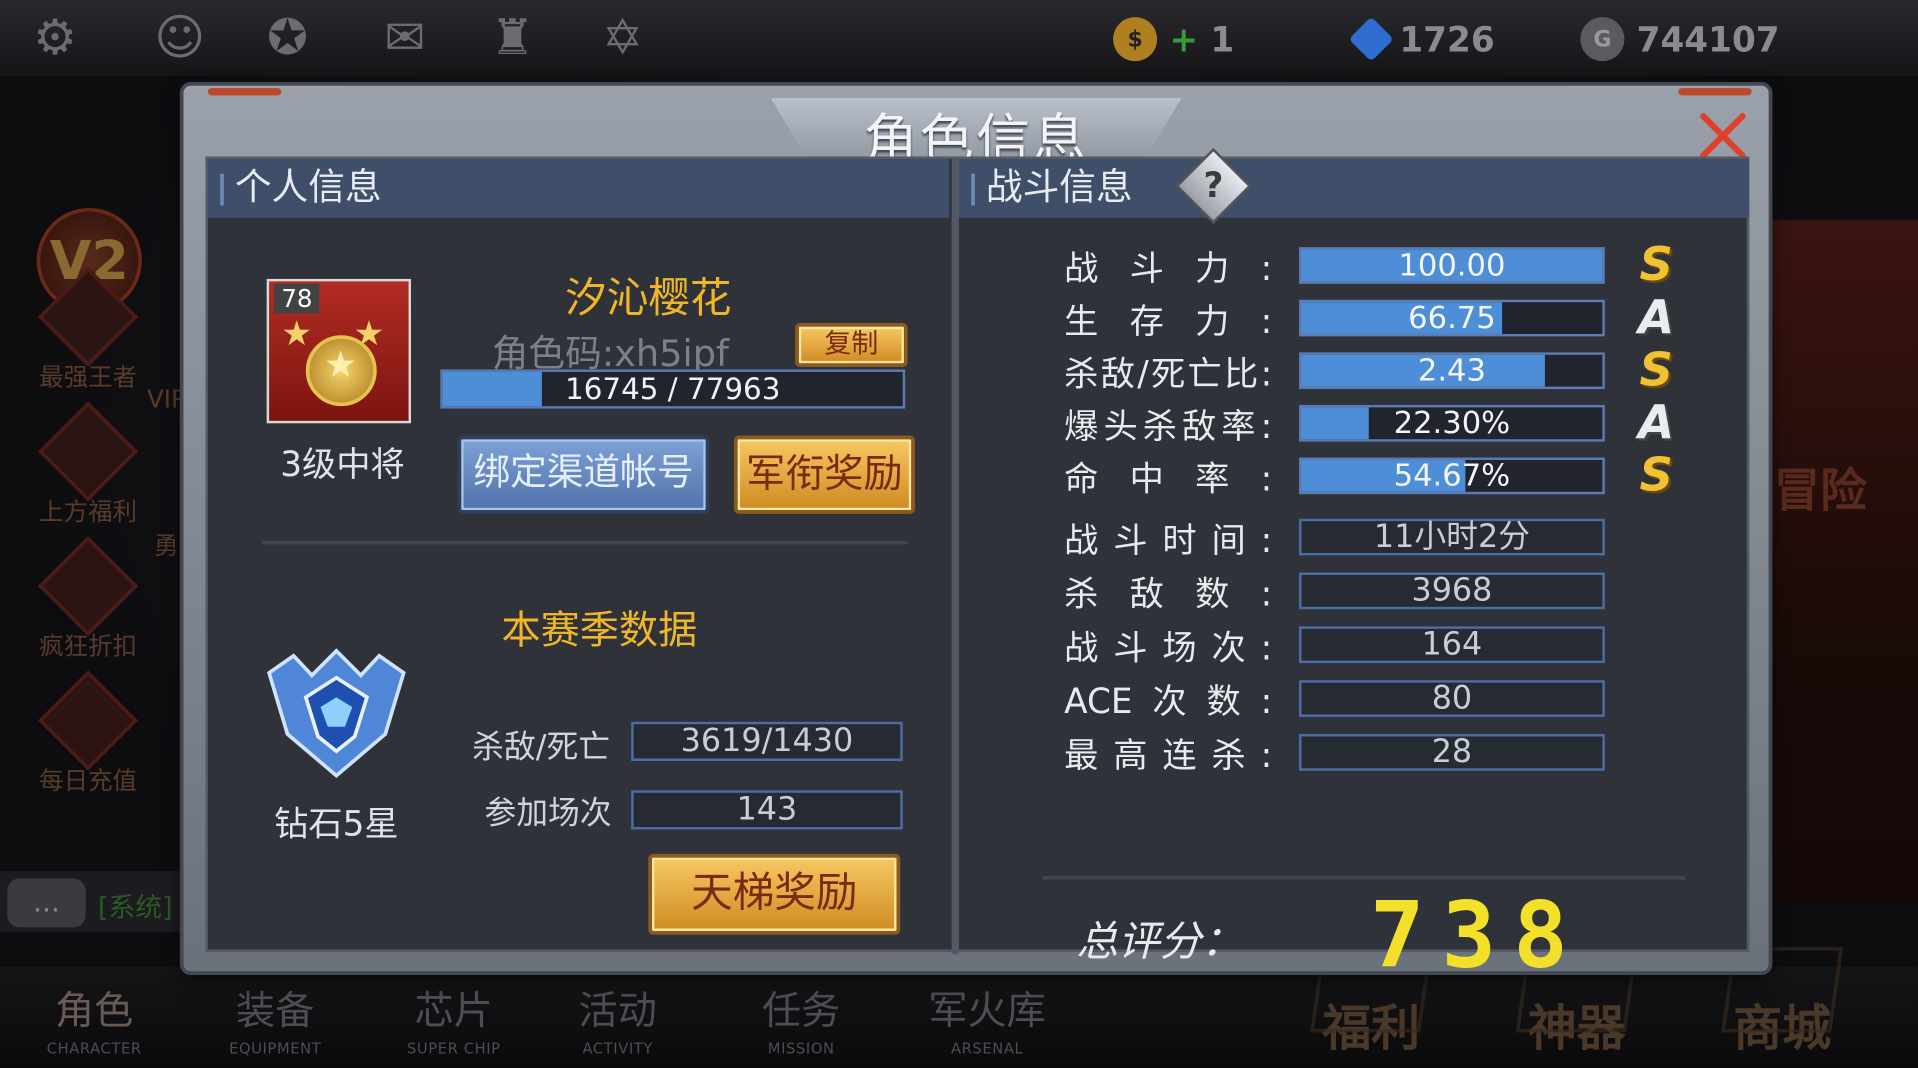  What do you see at coordinates (578, 188) in the screenshot?
I see `personal-info-header: 个人信息` at bounding box center [578, 188].